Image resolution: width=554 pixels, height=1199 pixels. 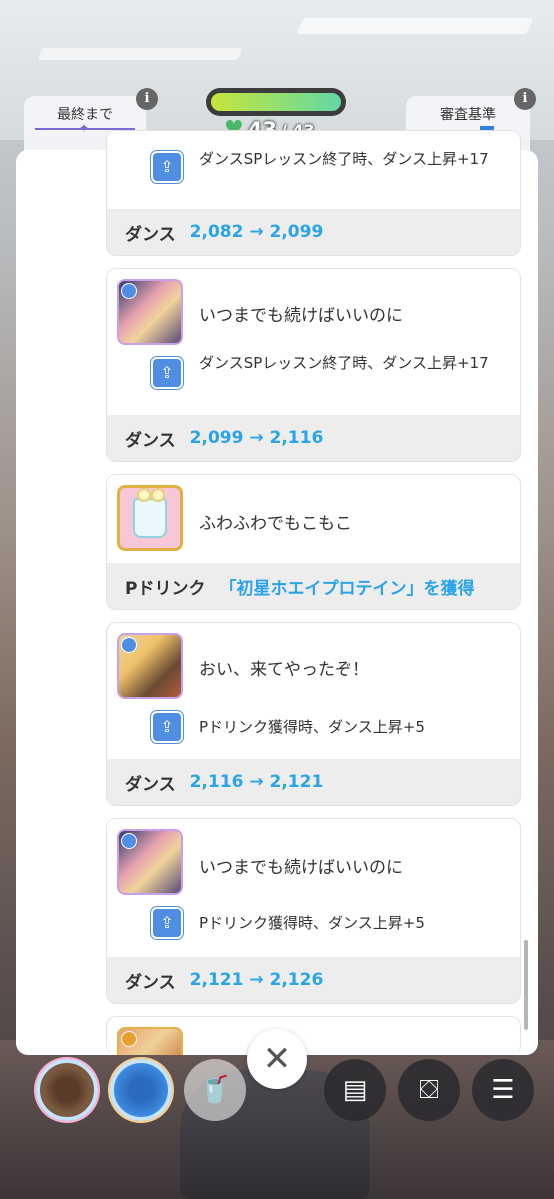 I want to click on menu-icon: ☰, so click(x=503, y=1090).